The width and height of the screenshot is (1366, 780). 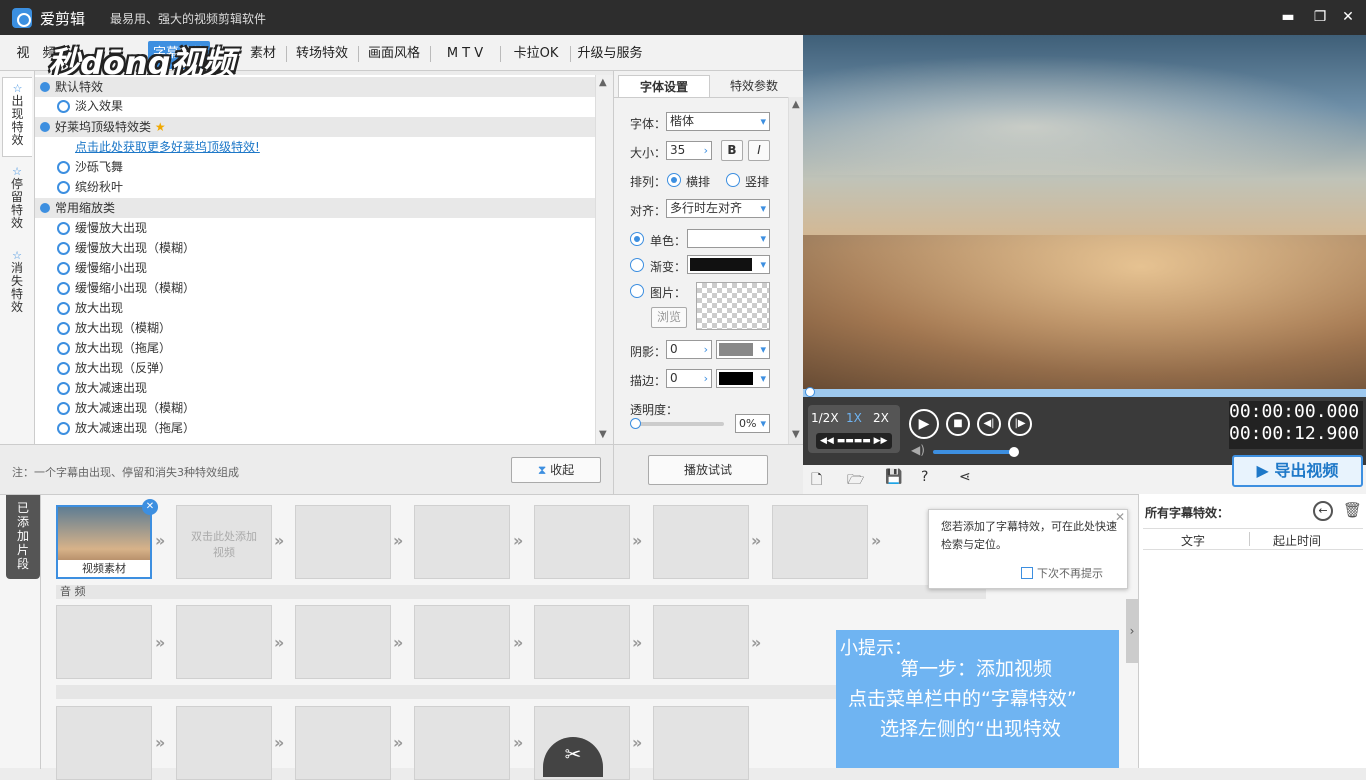 What do you see at coordinates (732, 150) in the screenshot?
I see `bold-button: B` at bounding box center [732, 150].